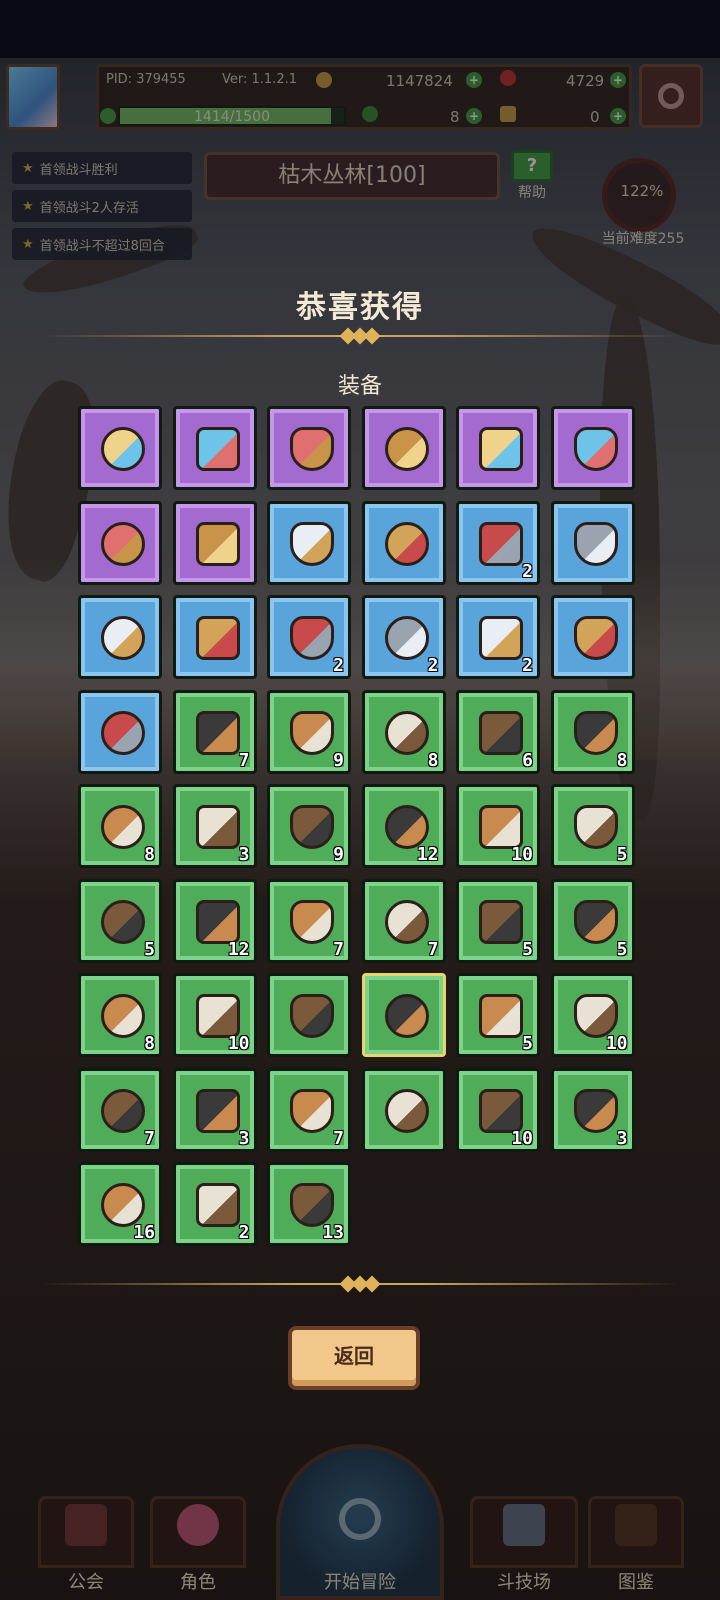 This screenshot has height=1600, width=720. What do you see at coordinates (595, 921) in the screenshot?
I see `cloth-glove-icon` at bounding box center [595, 921].